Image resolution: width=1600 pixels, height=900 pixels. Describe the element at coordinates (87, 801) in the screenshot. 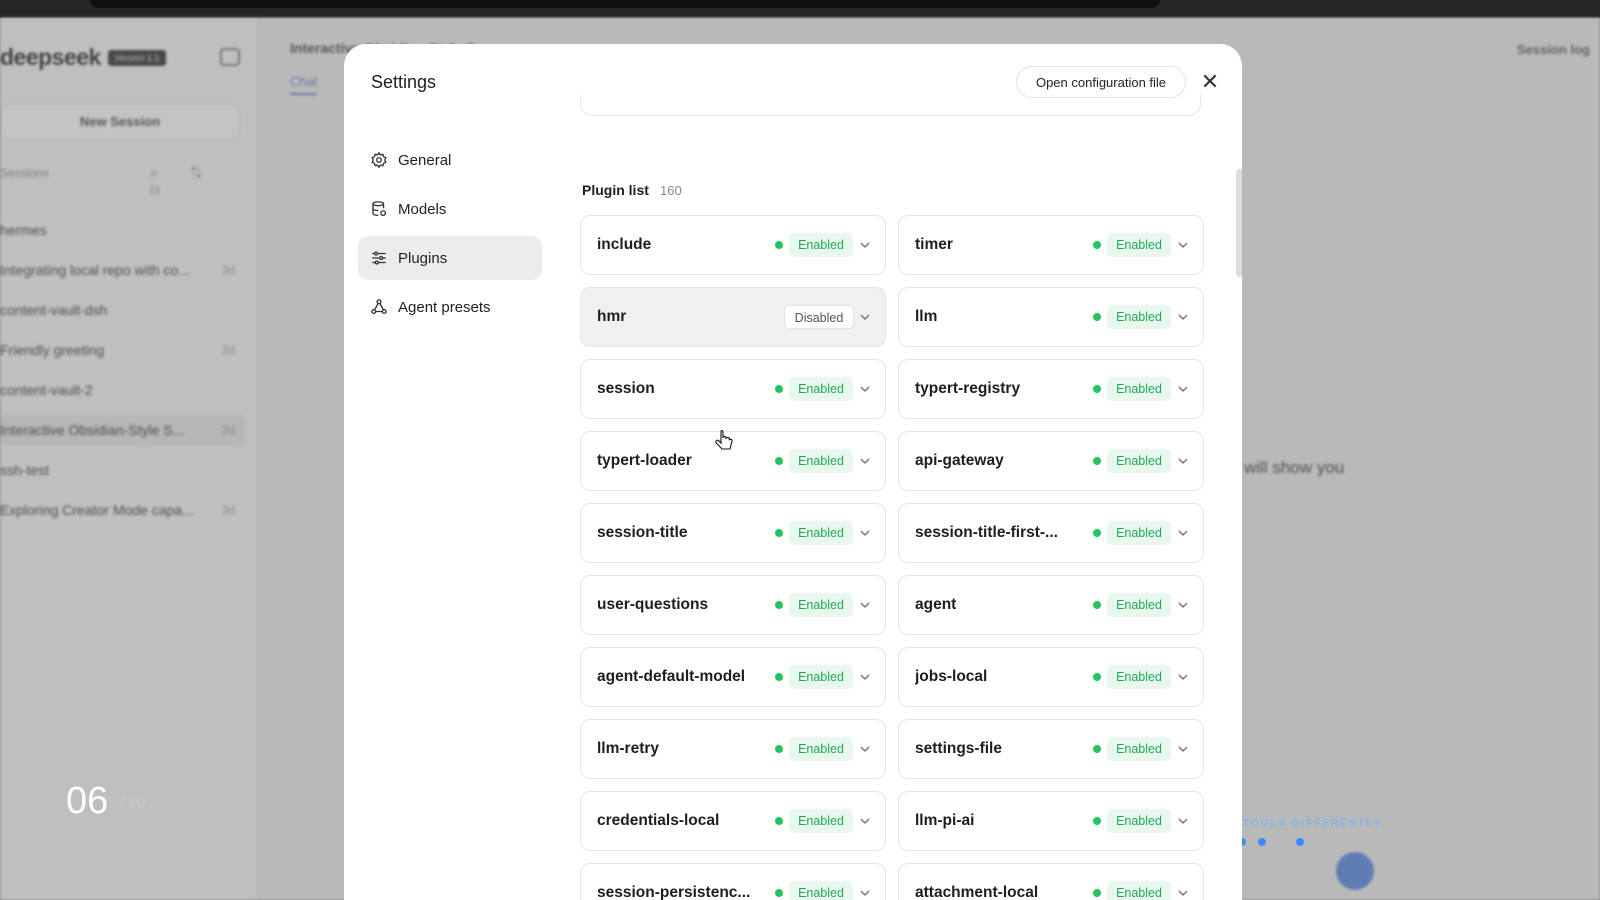

I see `slide-number: 06` at that location.